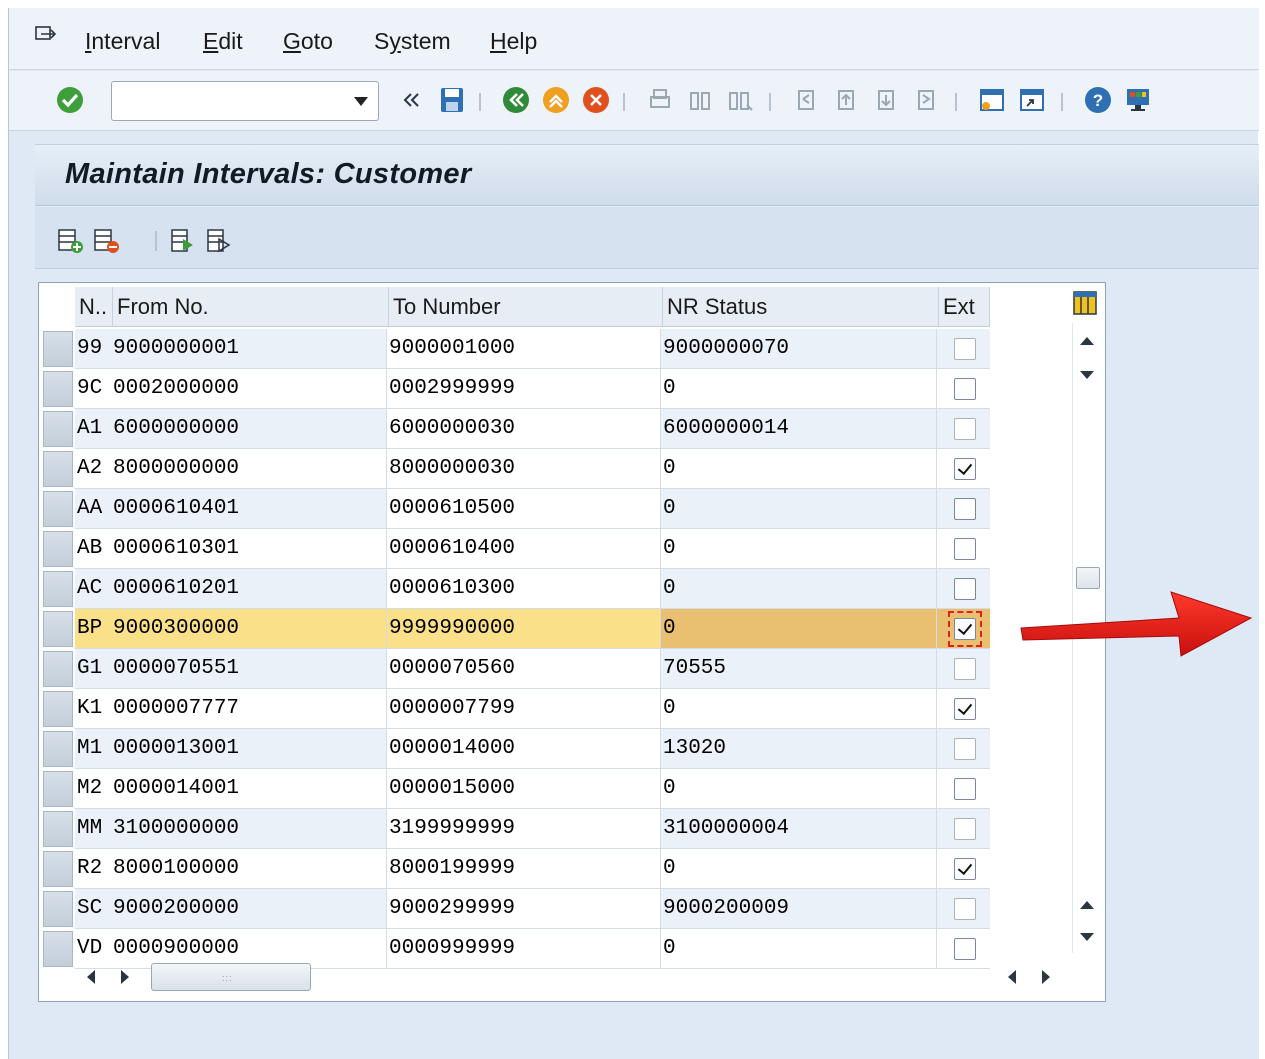  Describe the element at coordinates (412, 41) in the screenshot. I see `menu-system: System` at that location.